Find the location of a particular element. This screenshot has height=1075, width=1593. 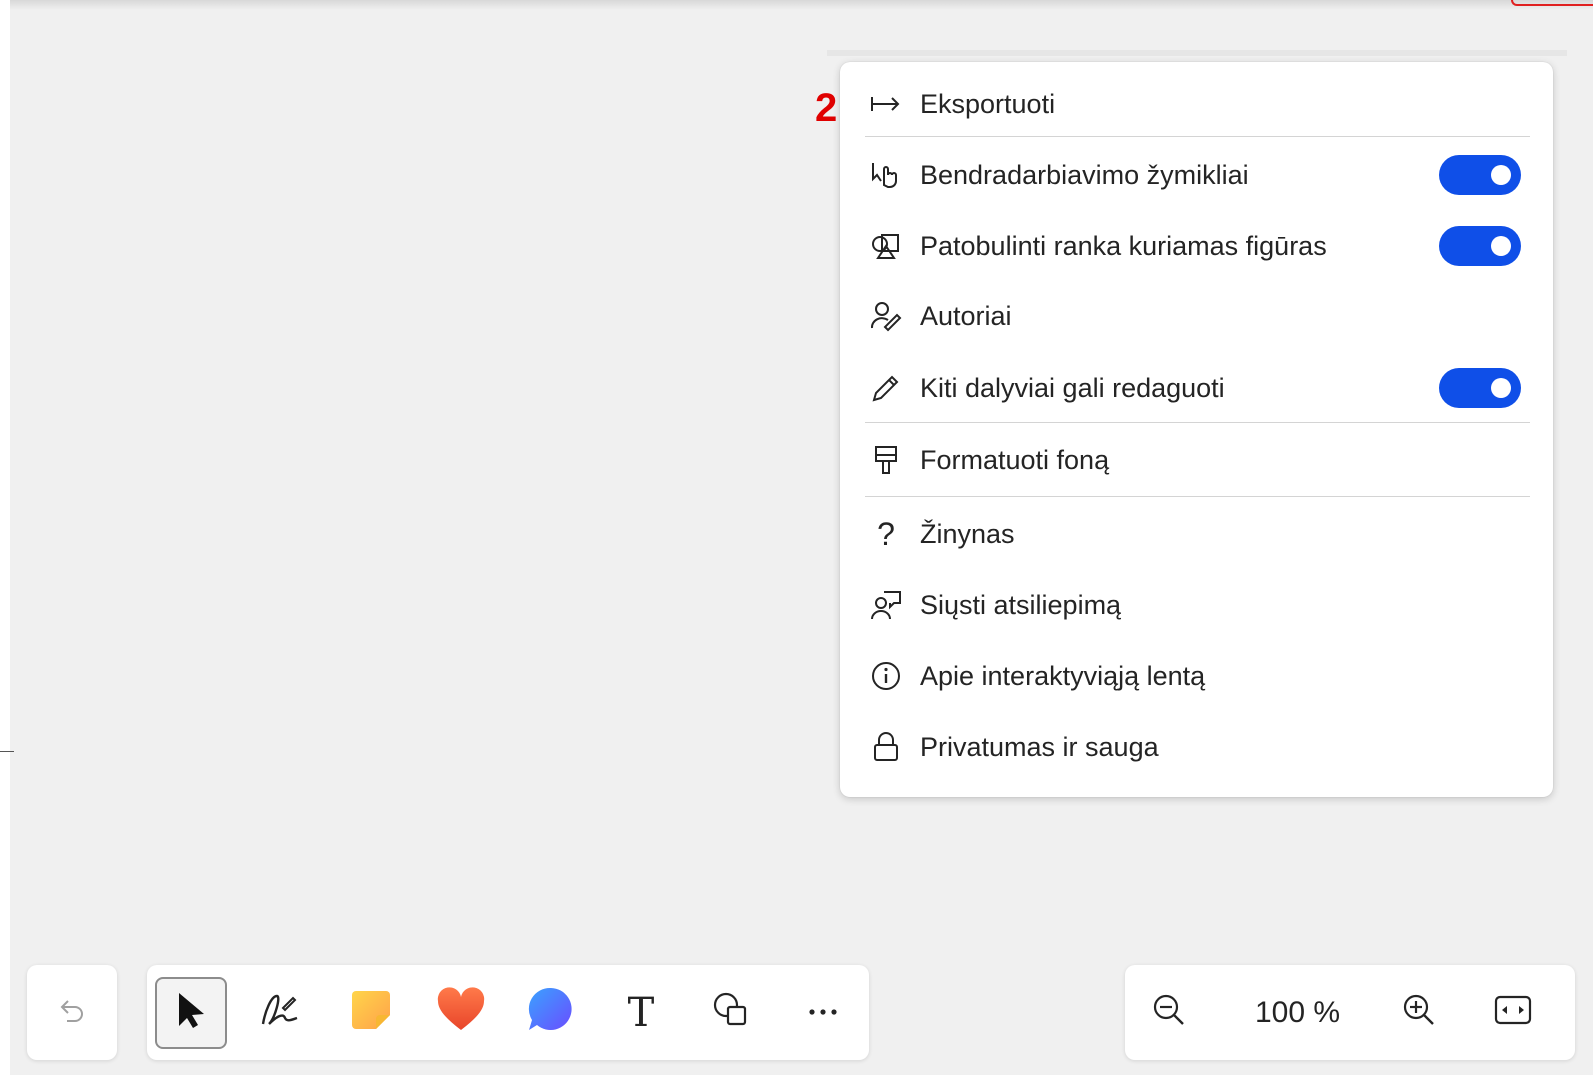

person-edit-icon is located at coordinates (886, 316).